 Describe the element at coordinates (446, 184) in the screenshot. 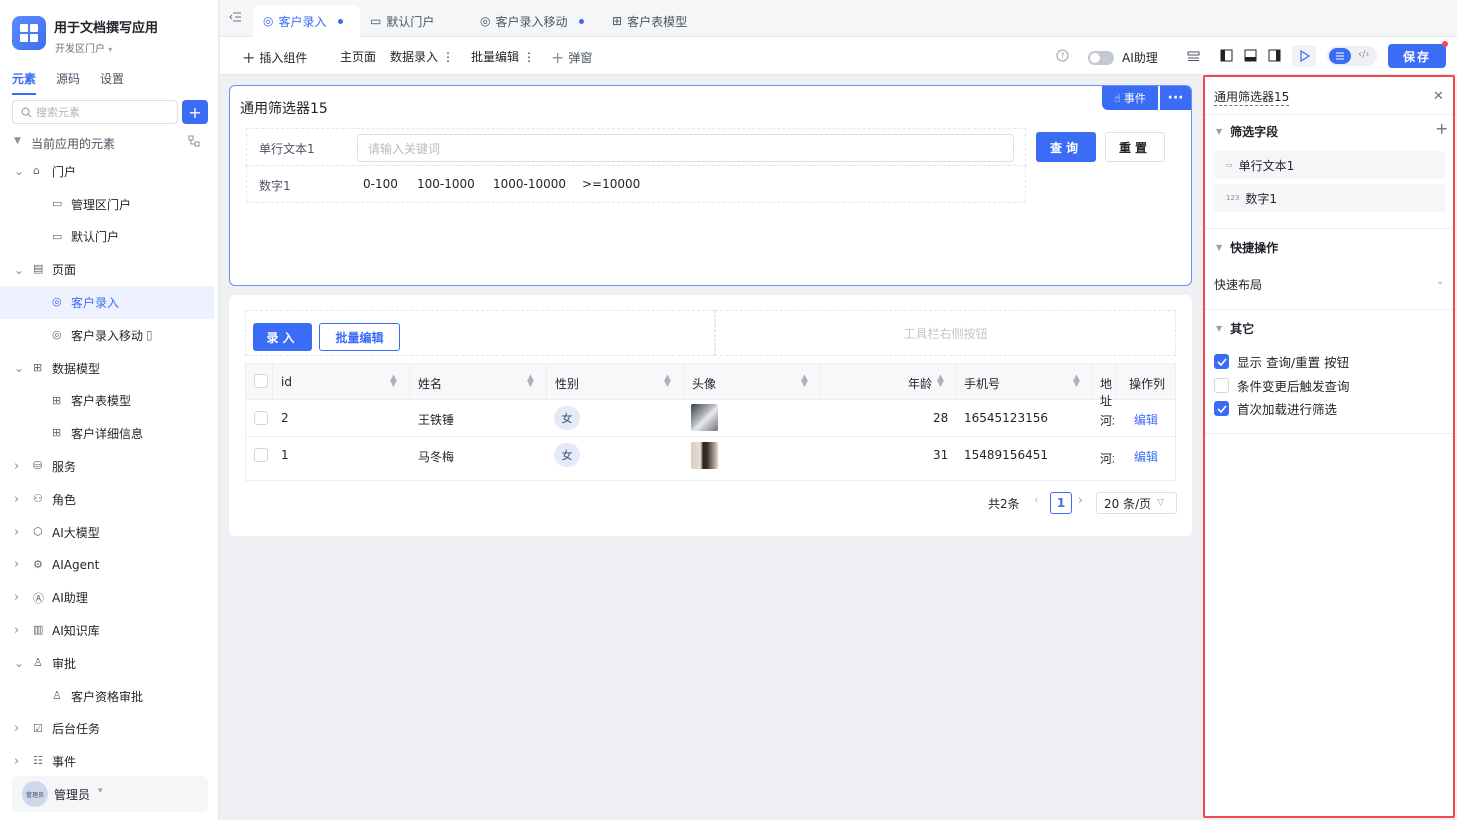

I see `number-option: 100-1000` at that location.